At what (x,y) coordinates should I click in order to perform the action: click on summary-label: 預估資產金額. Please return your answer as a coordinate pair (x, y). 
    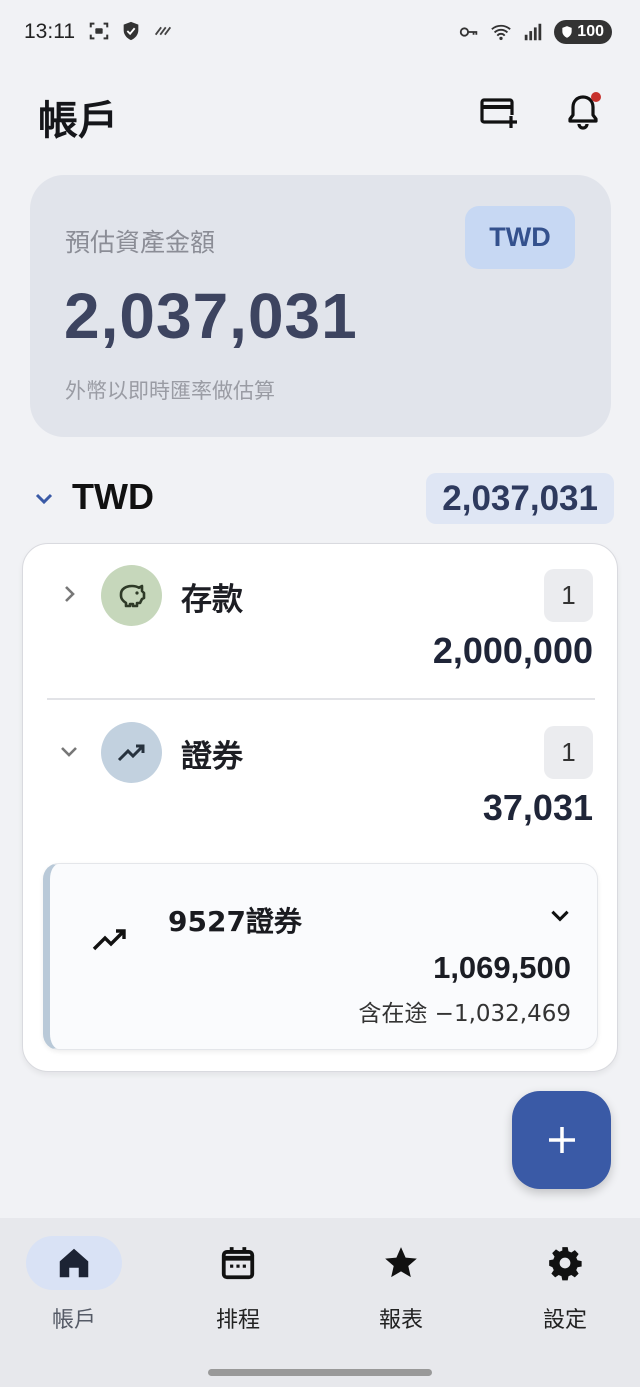
    Looking at the image, I should click on (140, 242).